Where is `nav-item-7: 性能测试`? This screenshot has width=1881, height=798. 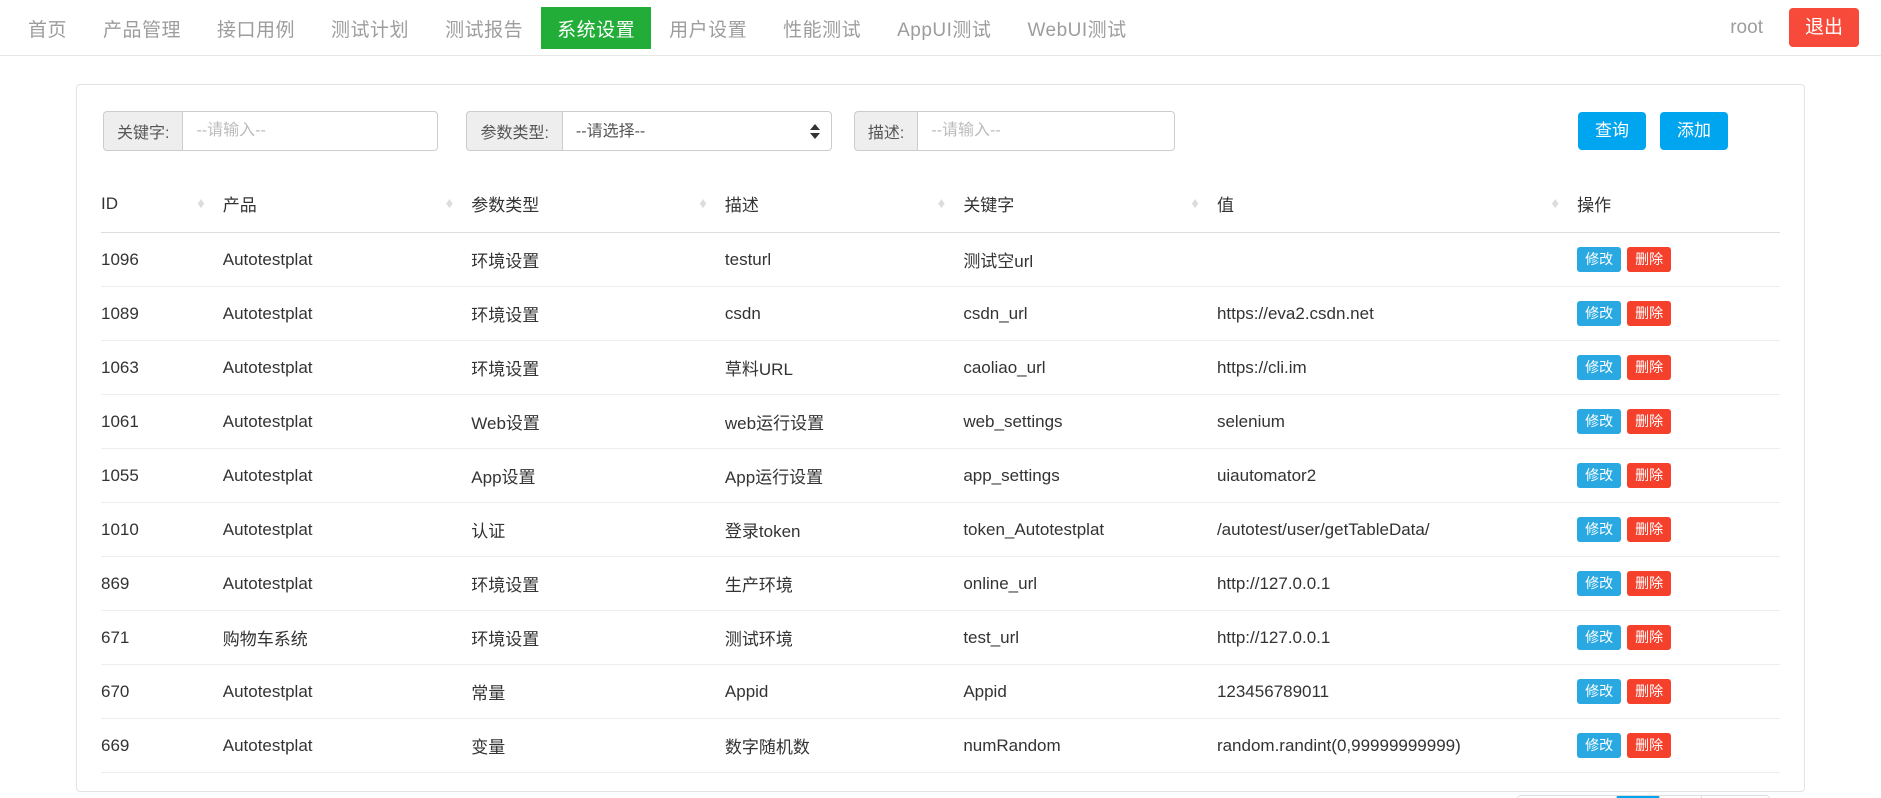 nav-item-7: 性能测试 is located at coordinates (822, 28).